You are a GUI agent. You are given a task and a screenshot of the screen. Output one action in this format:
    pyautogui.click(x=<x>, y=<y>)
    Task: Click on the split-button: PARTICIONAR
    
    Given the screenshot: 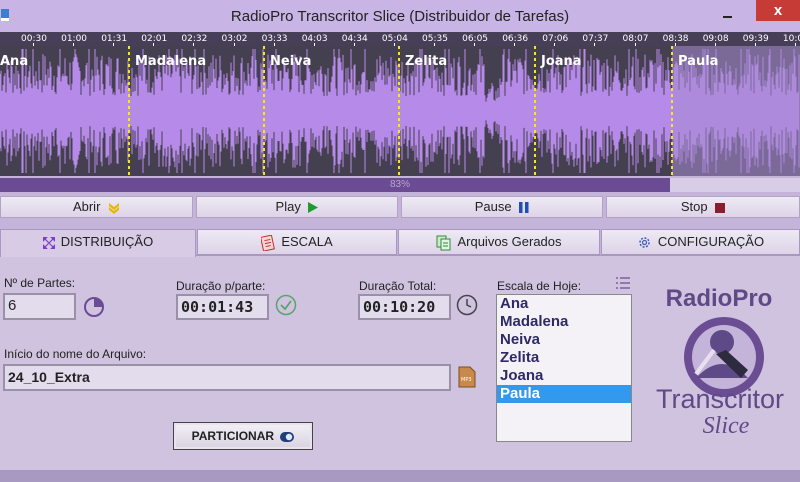 What is the action you would take?
    pyautogui.click(x=243, y=436)
    